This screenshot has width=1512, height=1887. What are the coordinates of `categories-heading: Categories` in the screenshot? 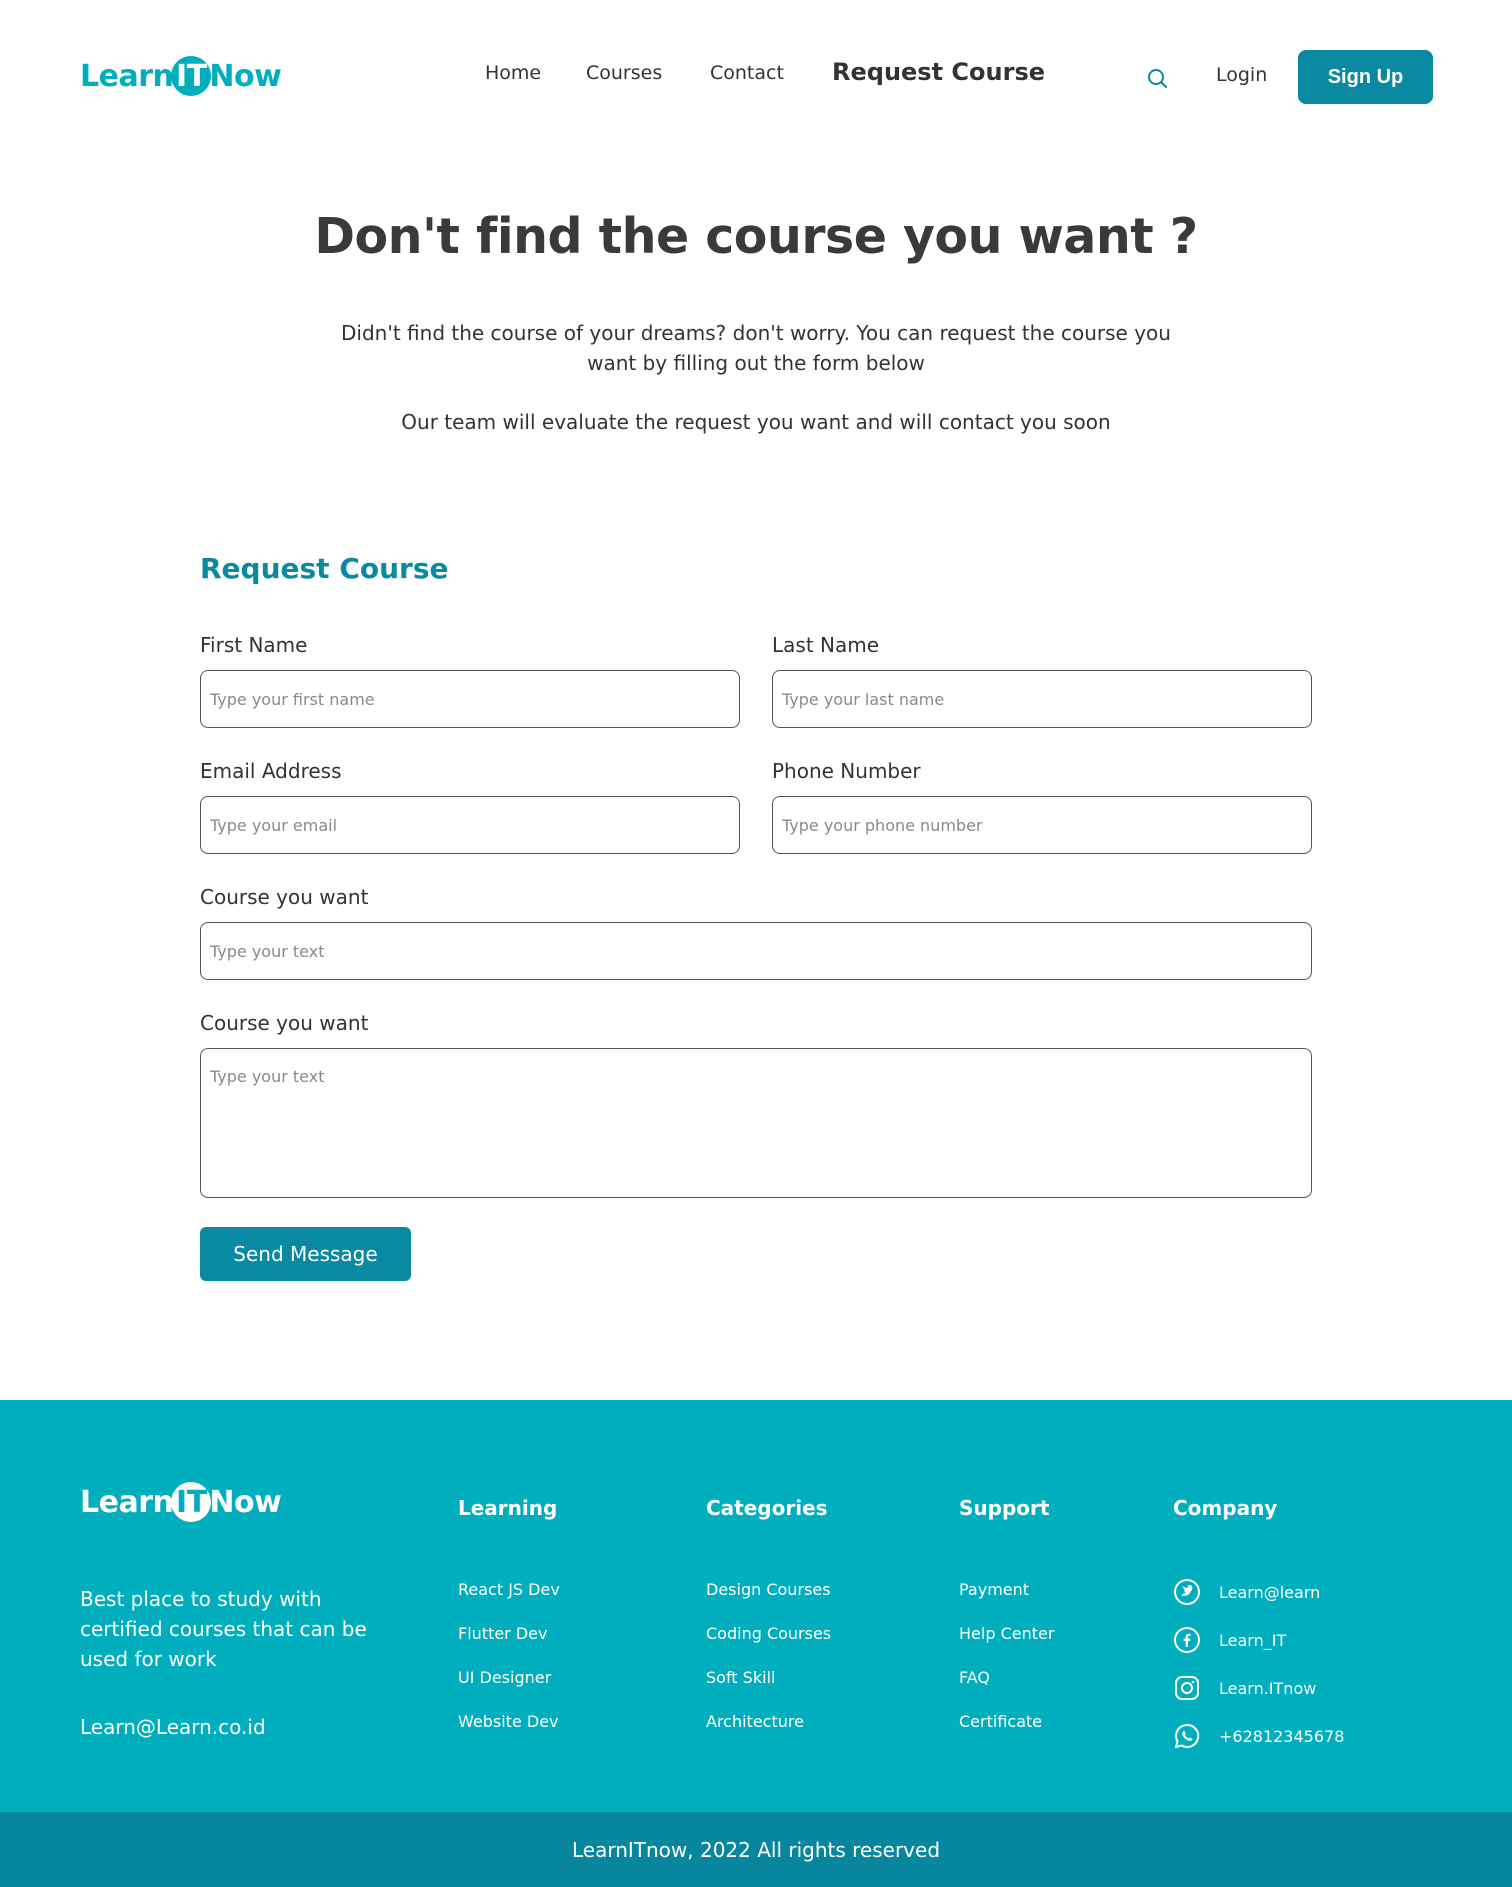 It's located at (767, 1508).